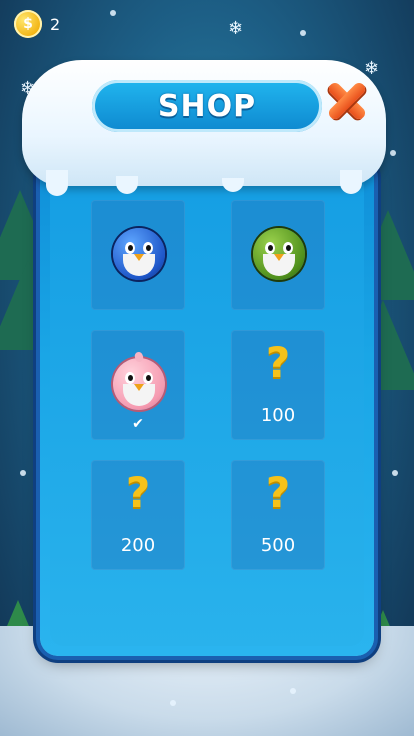 The image size is (414, 736). I want to click on item-price: 500, so click(278, 545).